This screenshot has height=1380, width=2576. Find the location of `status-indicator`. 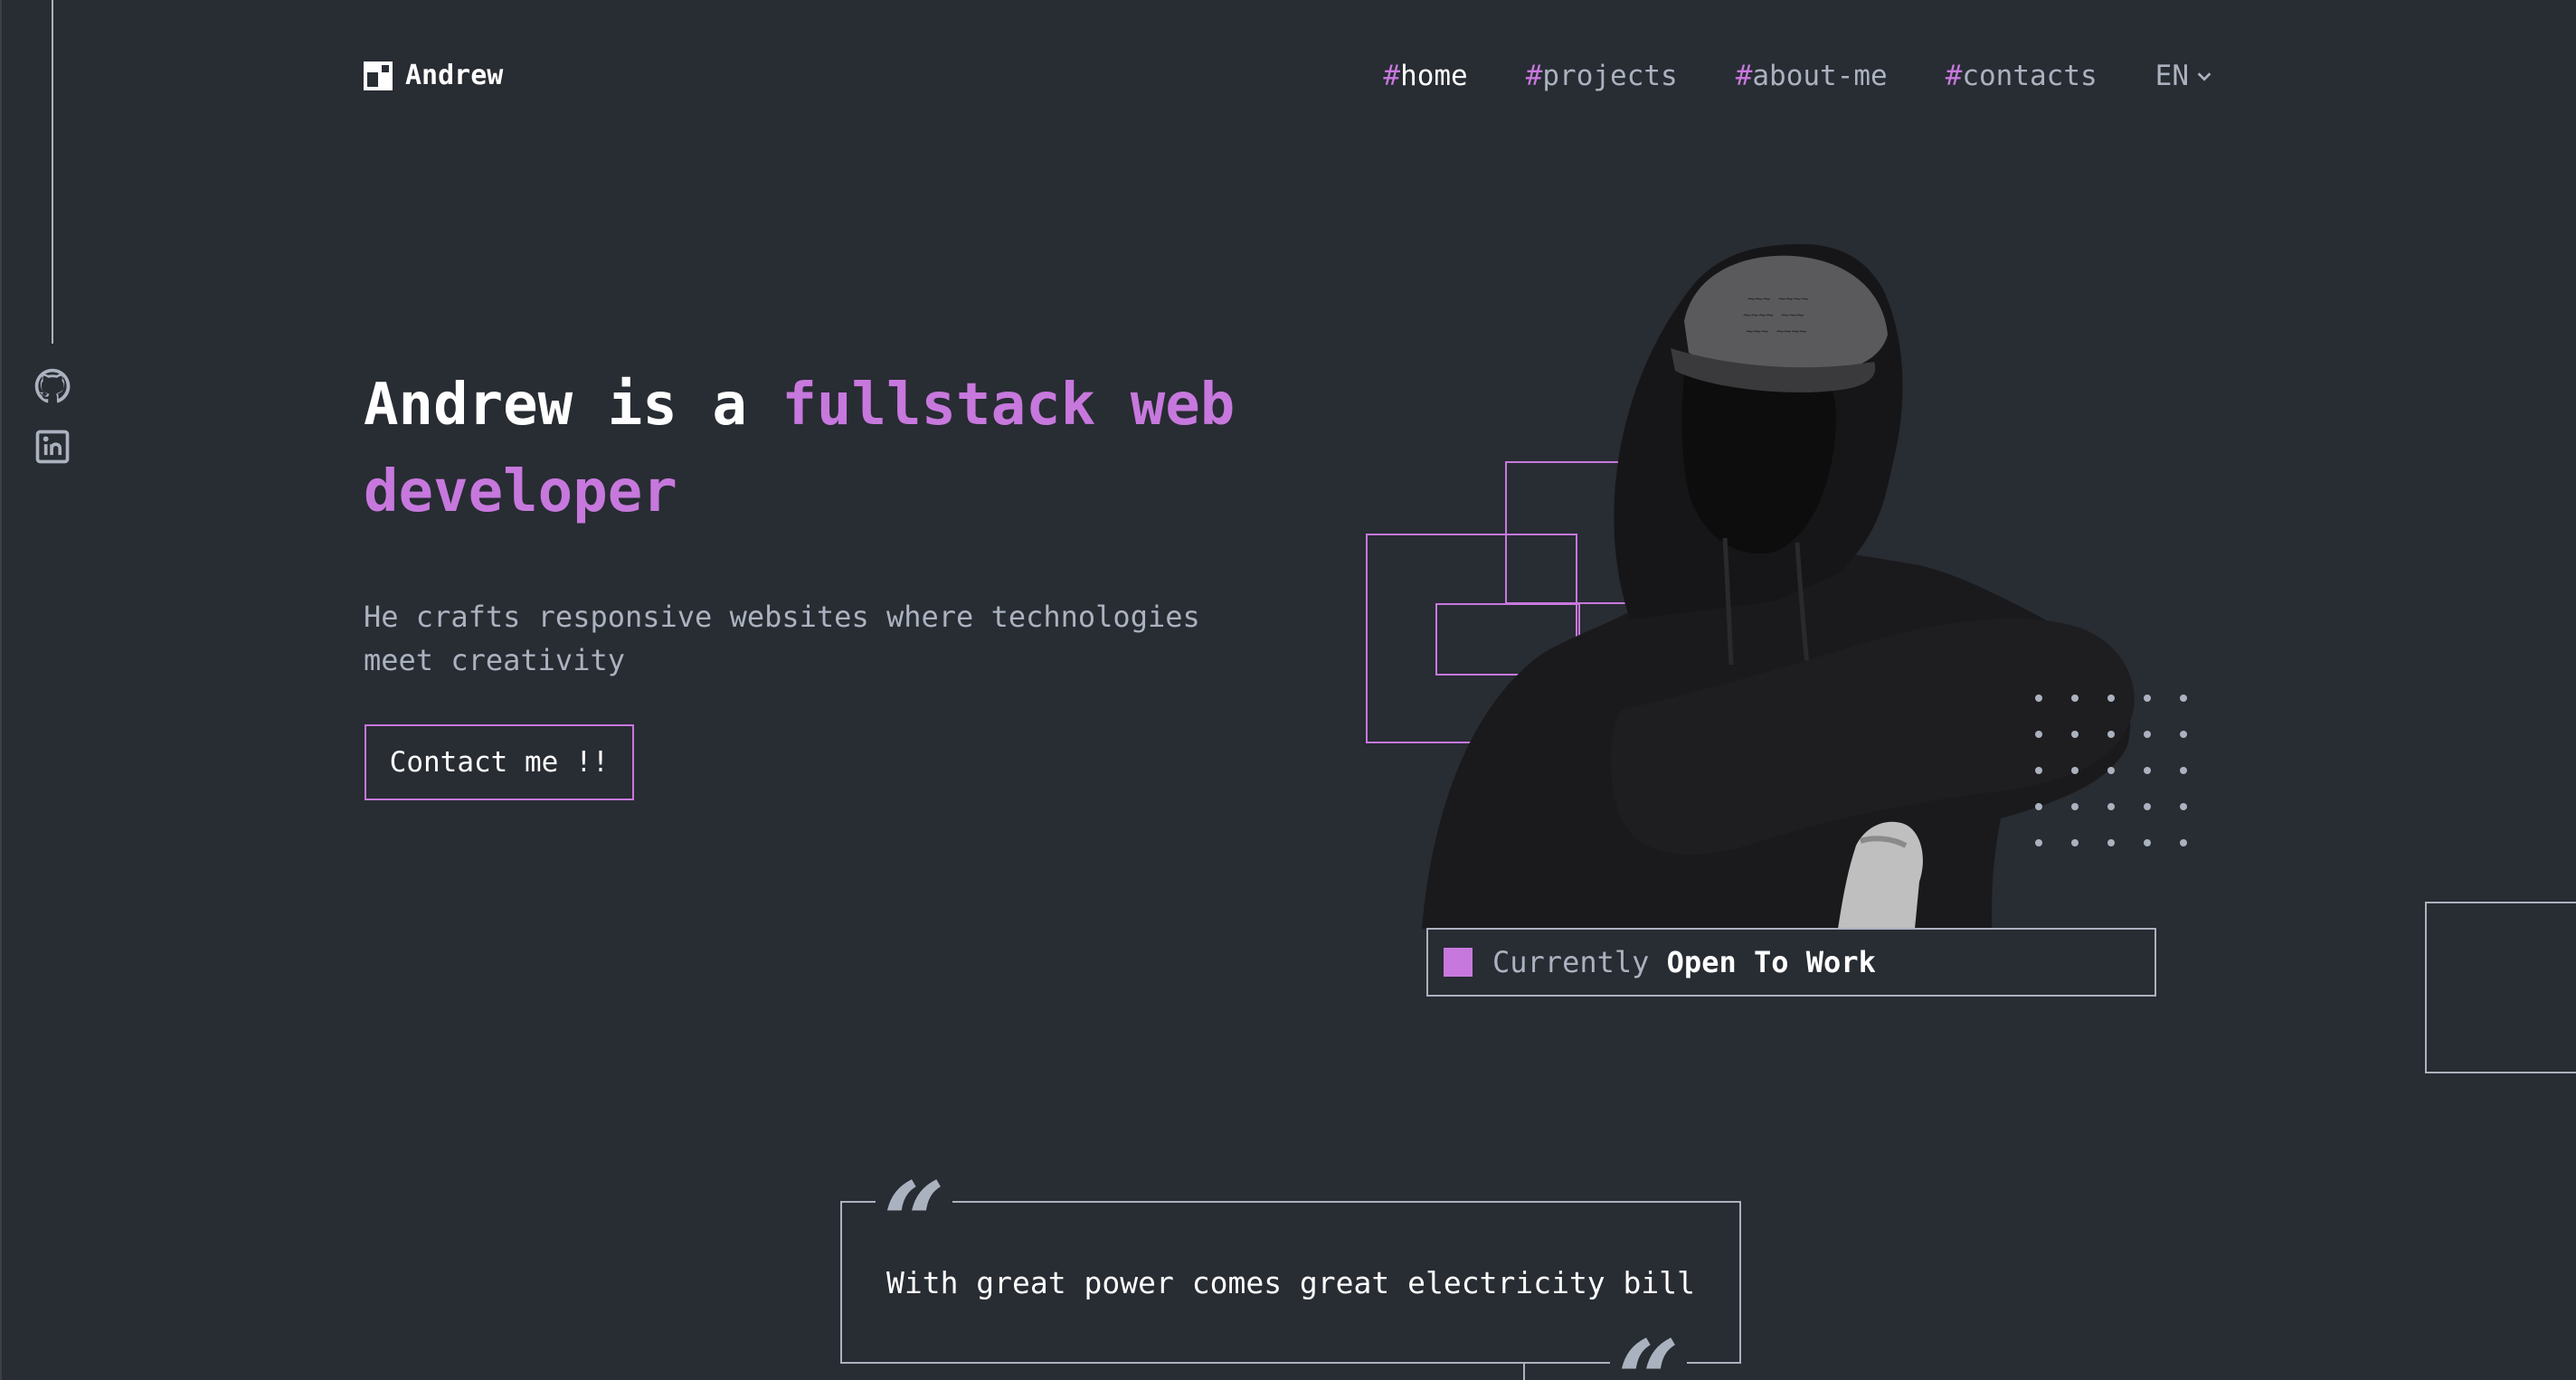

status-indicator is located at coordinates (1458, 962).